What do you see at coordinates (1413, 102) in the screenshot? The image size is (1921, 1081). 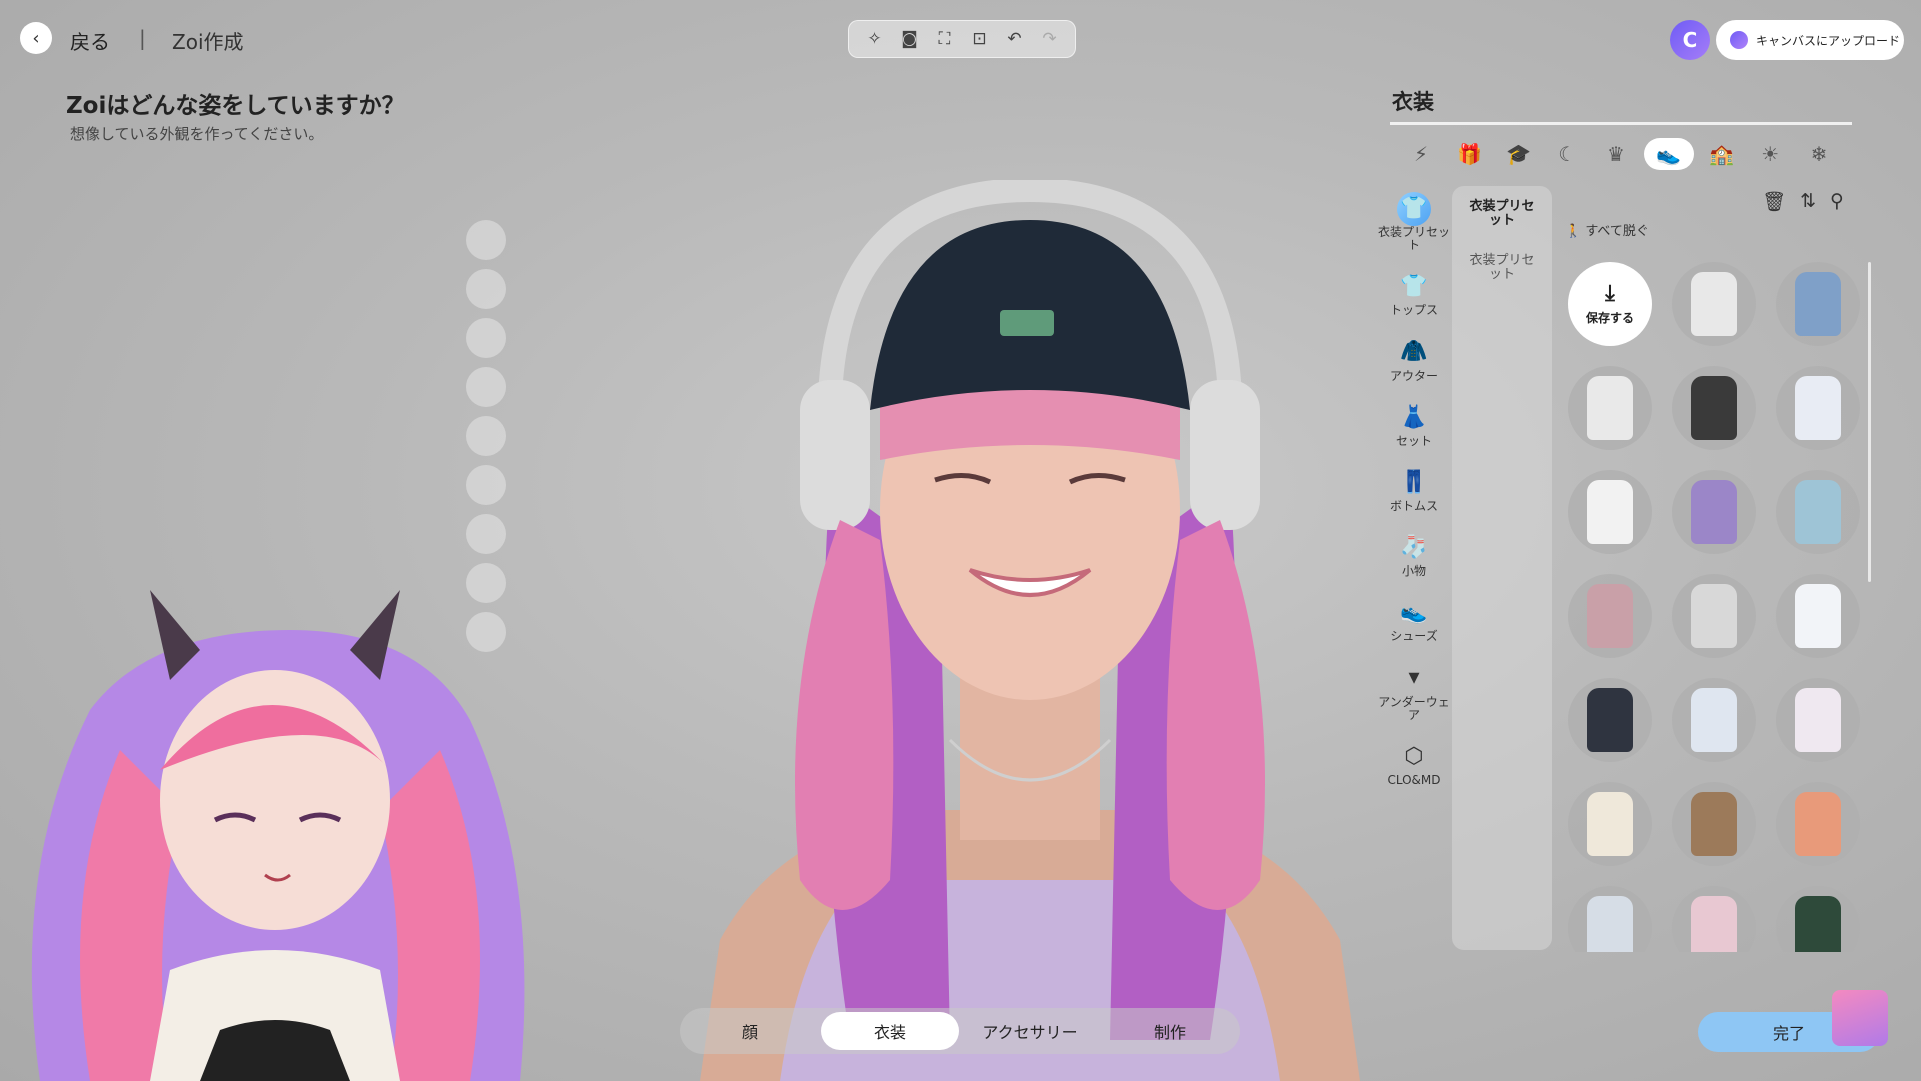 I see `panel-title: 衣装` at bounding box center [1413, 102].